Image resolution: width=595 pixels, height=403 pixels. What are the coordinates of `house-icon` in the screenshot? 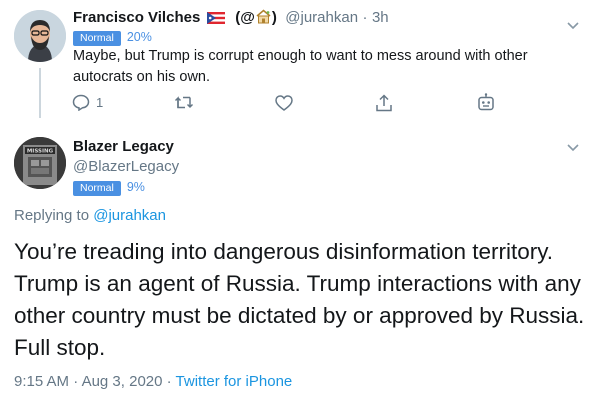 It's located at (263, 19).